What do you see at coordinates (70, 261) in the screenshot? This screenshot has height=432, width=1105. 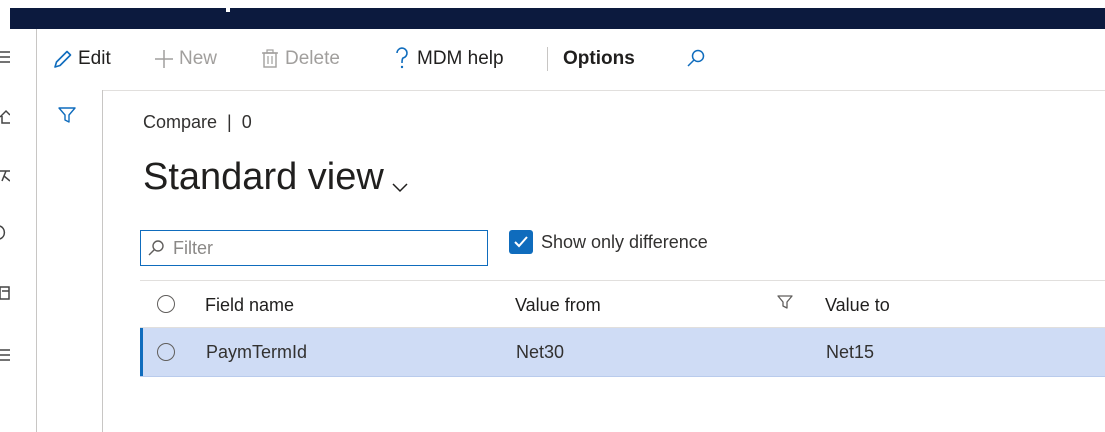 I see `filter-pane` at bounding box center [70, 261].